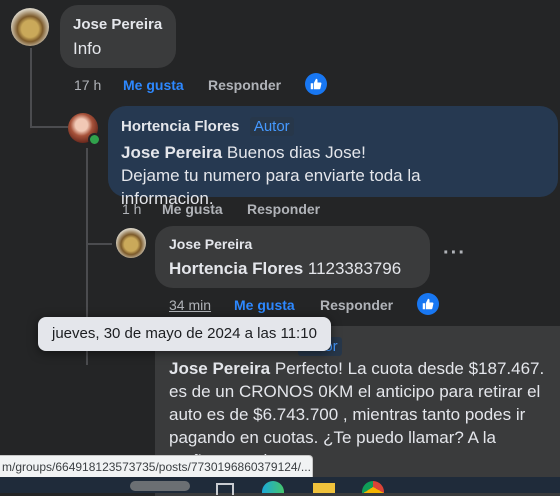 Image resolution: width=560 pixels, height=496 pixels. What do you see at coordinates (273, 487) in the screenshot?
I see `edge-icon` at bounding box center [273, 487].